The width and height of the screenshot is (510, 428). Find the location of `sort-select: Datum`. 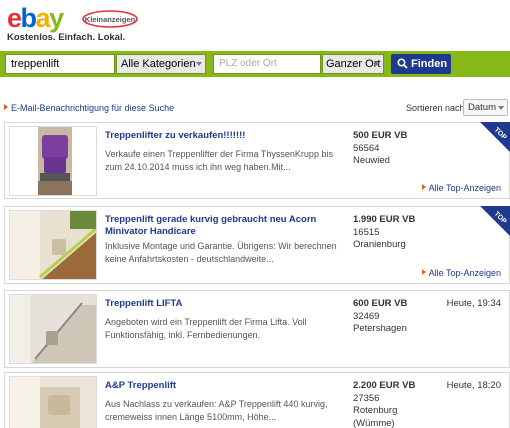

sort-select: Datum is located at coordinates (485, 107).